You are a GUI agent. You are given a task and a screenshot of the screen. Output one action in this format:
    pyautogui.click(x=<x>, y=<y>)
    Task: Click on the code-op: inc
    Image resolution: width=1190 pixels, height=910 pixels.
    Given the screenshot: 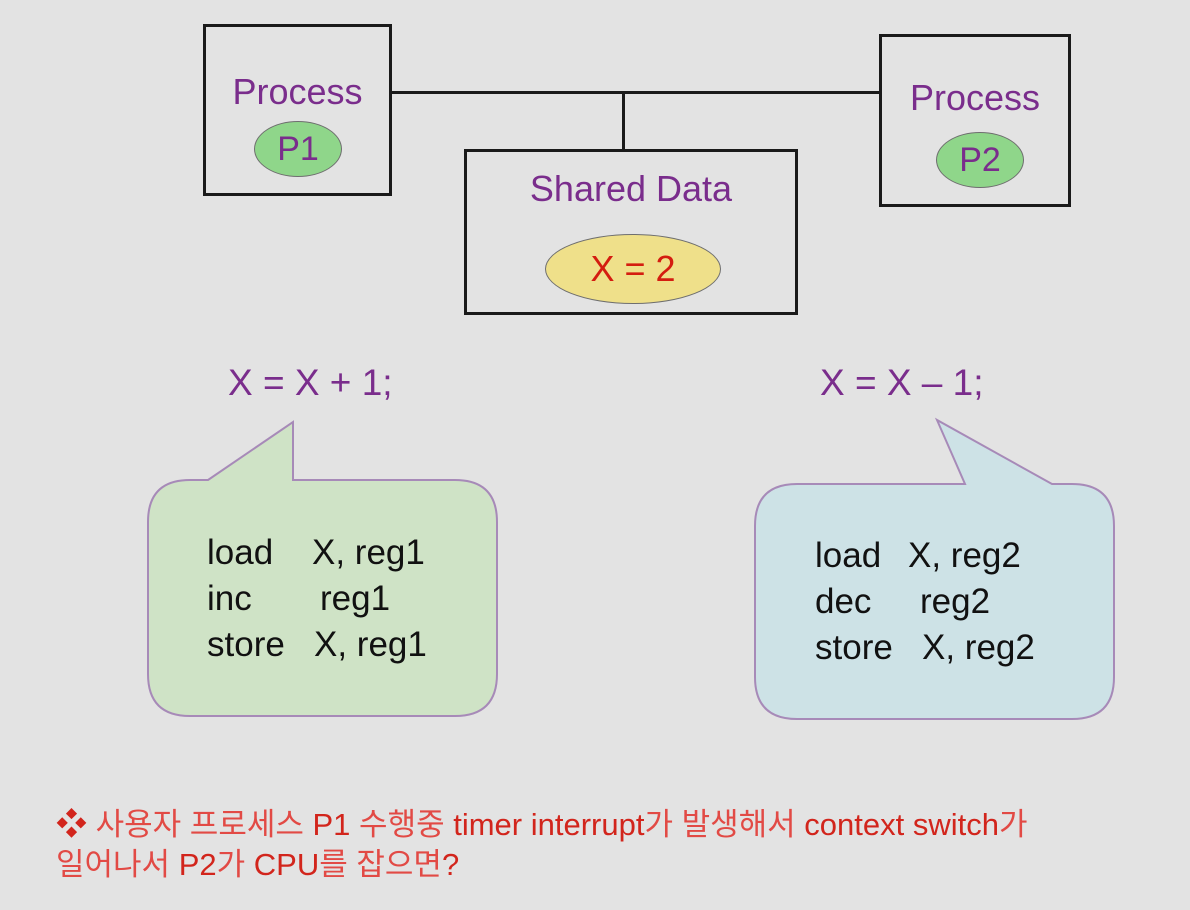 What is the action you would take?
    pyautogui.click(x=229, y=598)
    